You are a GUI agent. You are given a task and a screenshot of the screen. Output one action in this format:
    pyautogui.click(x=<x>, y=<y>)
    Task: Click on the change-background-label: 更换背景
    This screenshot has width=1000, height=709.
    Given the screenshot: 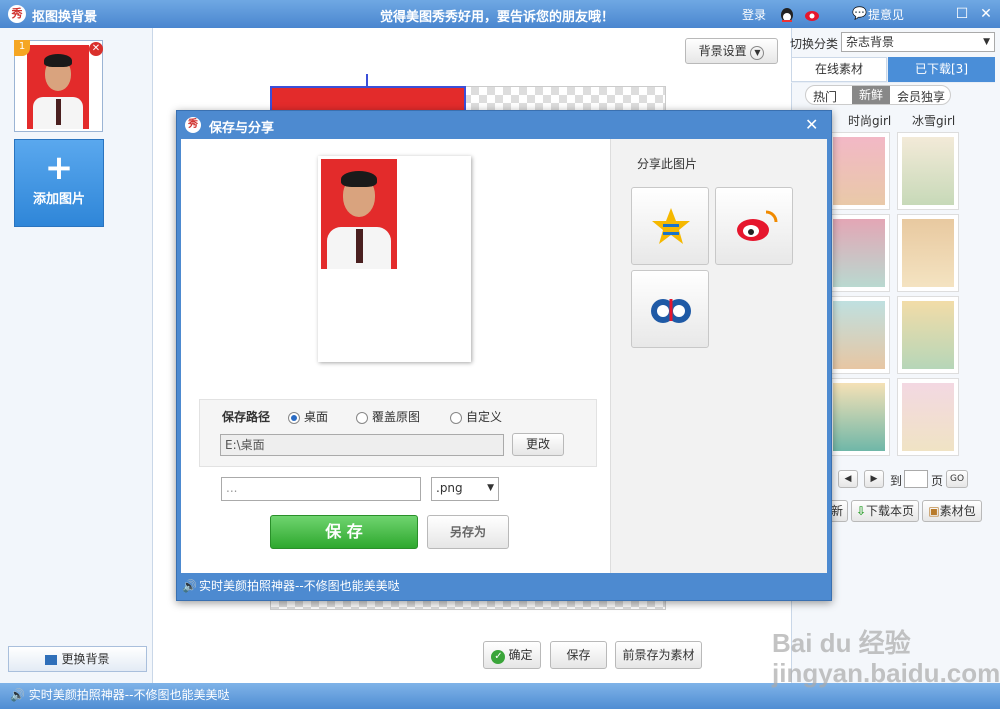 What is the action you would take?
    pyautogui.click(x=85, y=659)
    